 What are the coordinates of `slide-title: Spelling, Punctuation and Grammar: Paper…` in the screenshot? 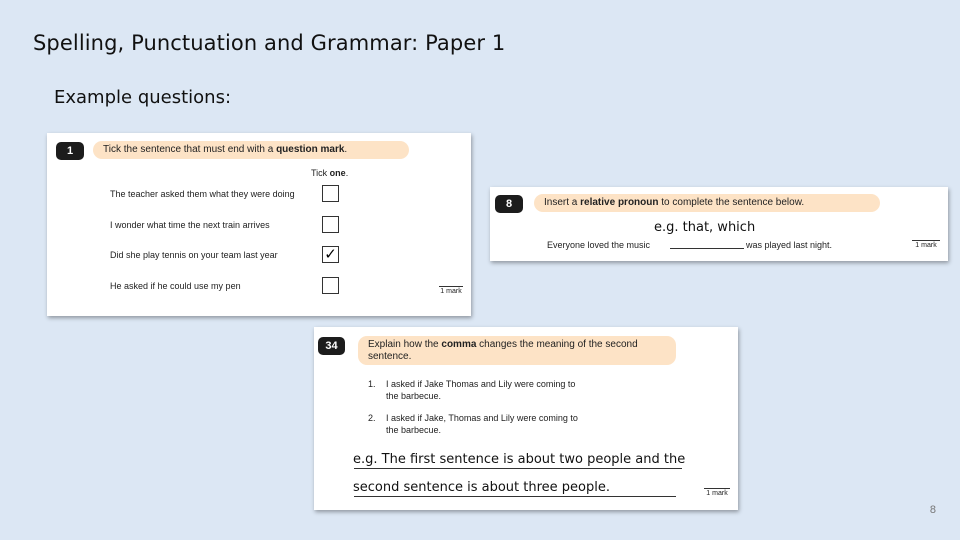 It's located at (269, 43).